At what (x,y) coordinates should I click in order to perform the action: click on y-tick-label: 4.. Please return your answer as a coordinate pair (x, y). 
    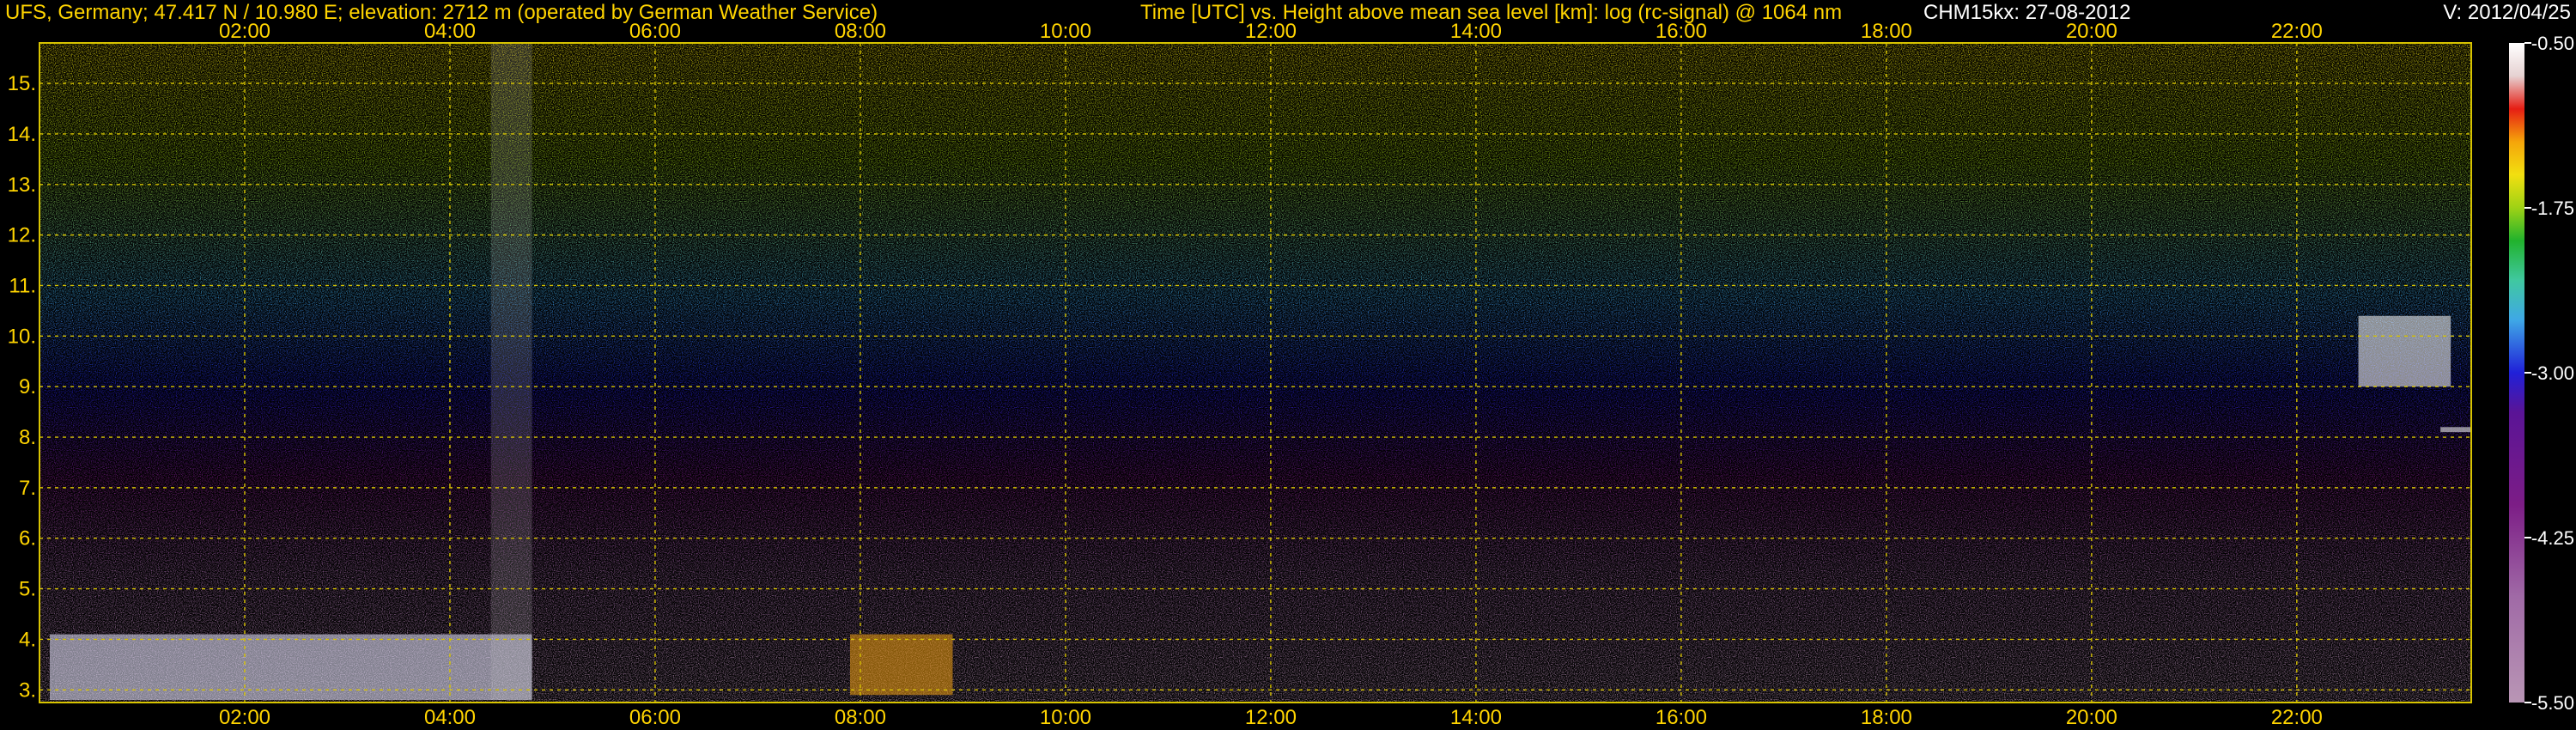
    Looking at the image, I should click on (28, 639).